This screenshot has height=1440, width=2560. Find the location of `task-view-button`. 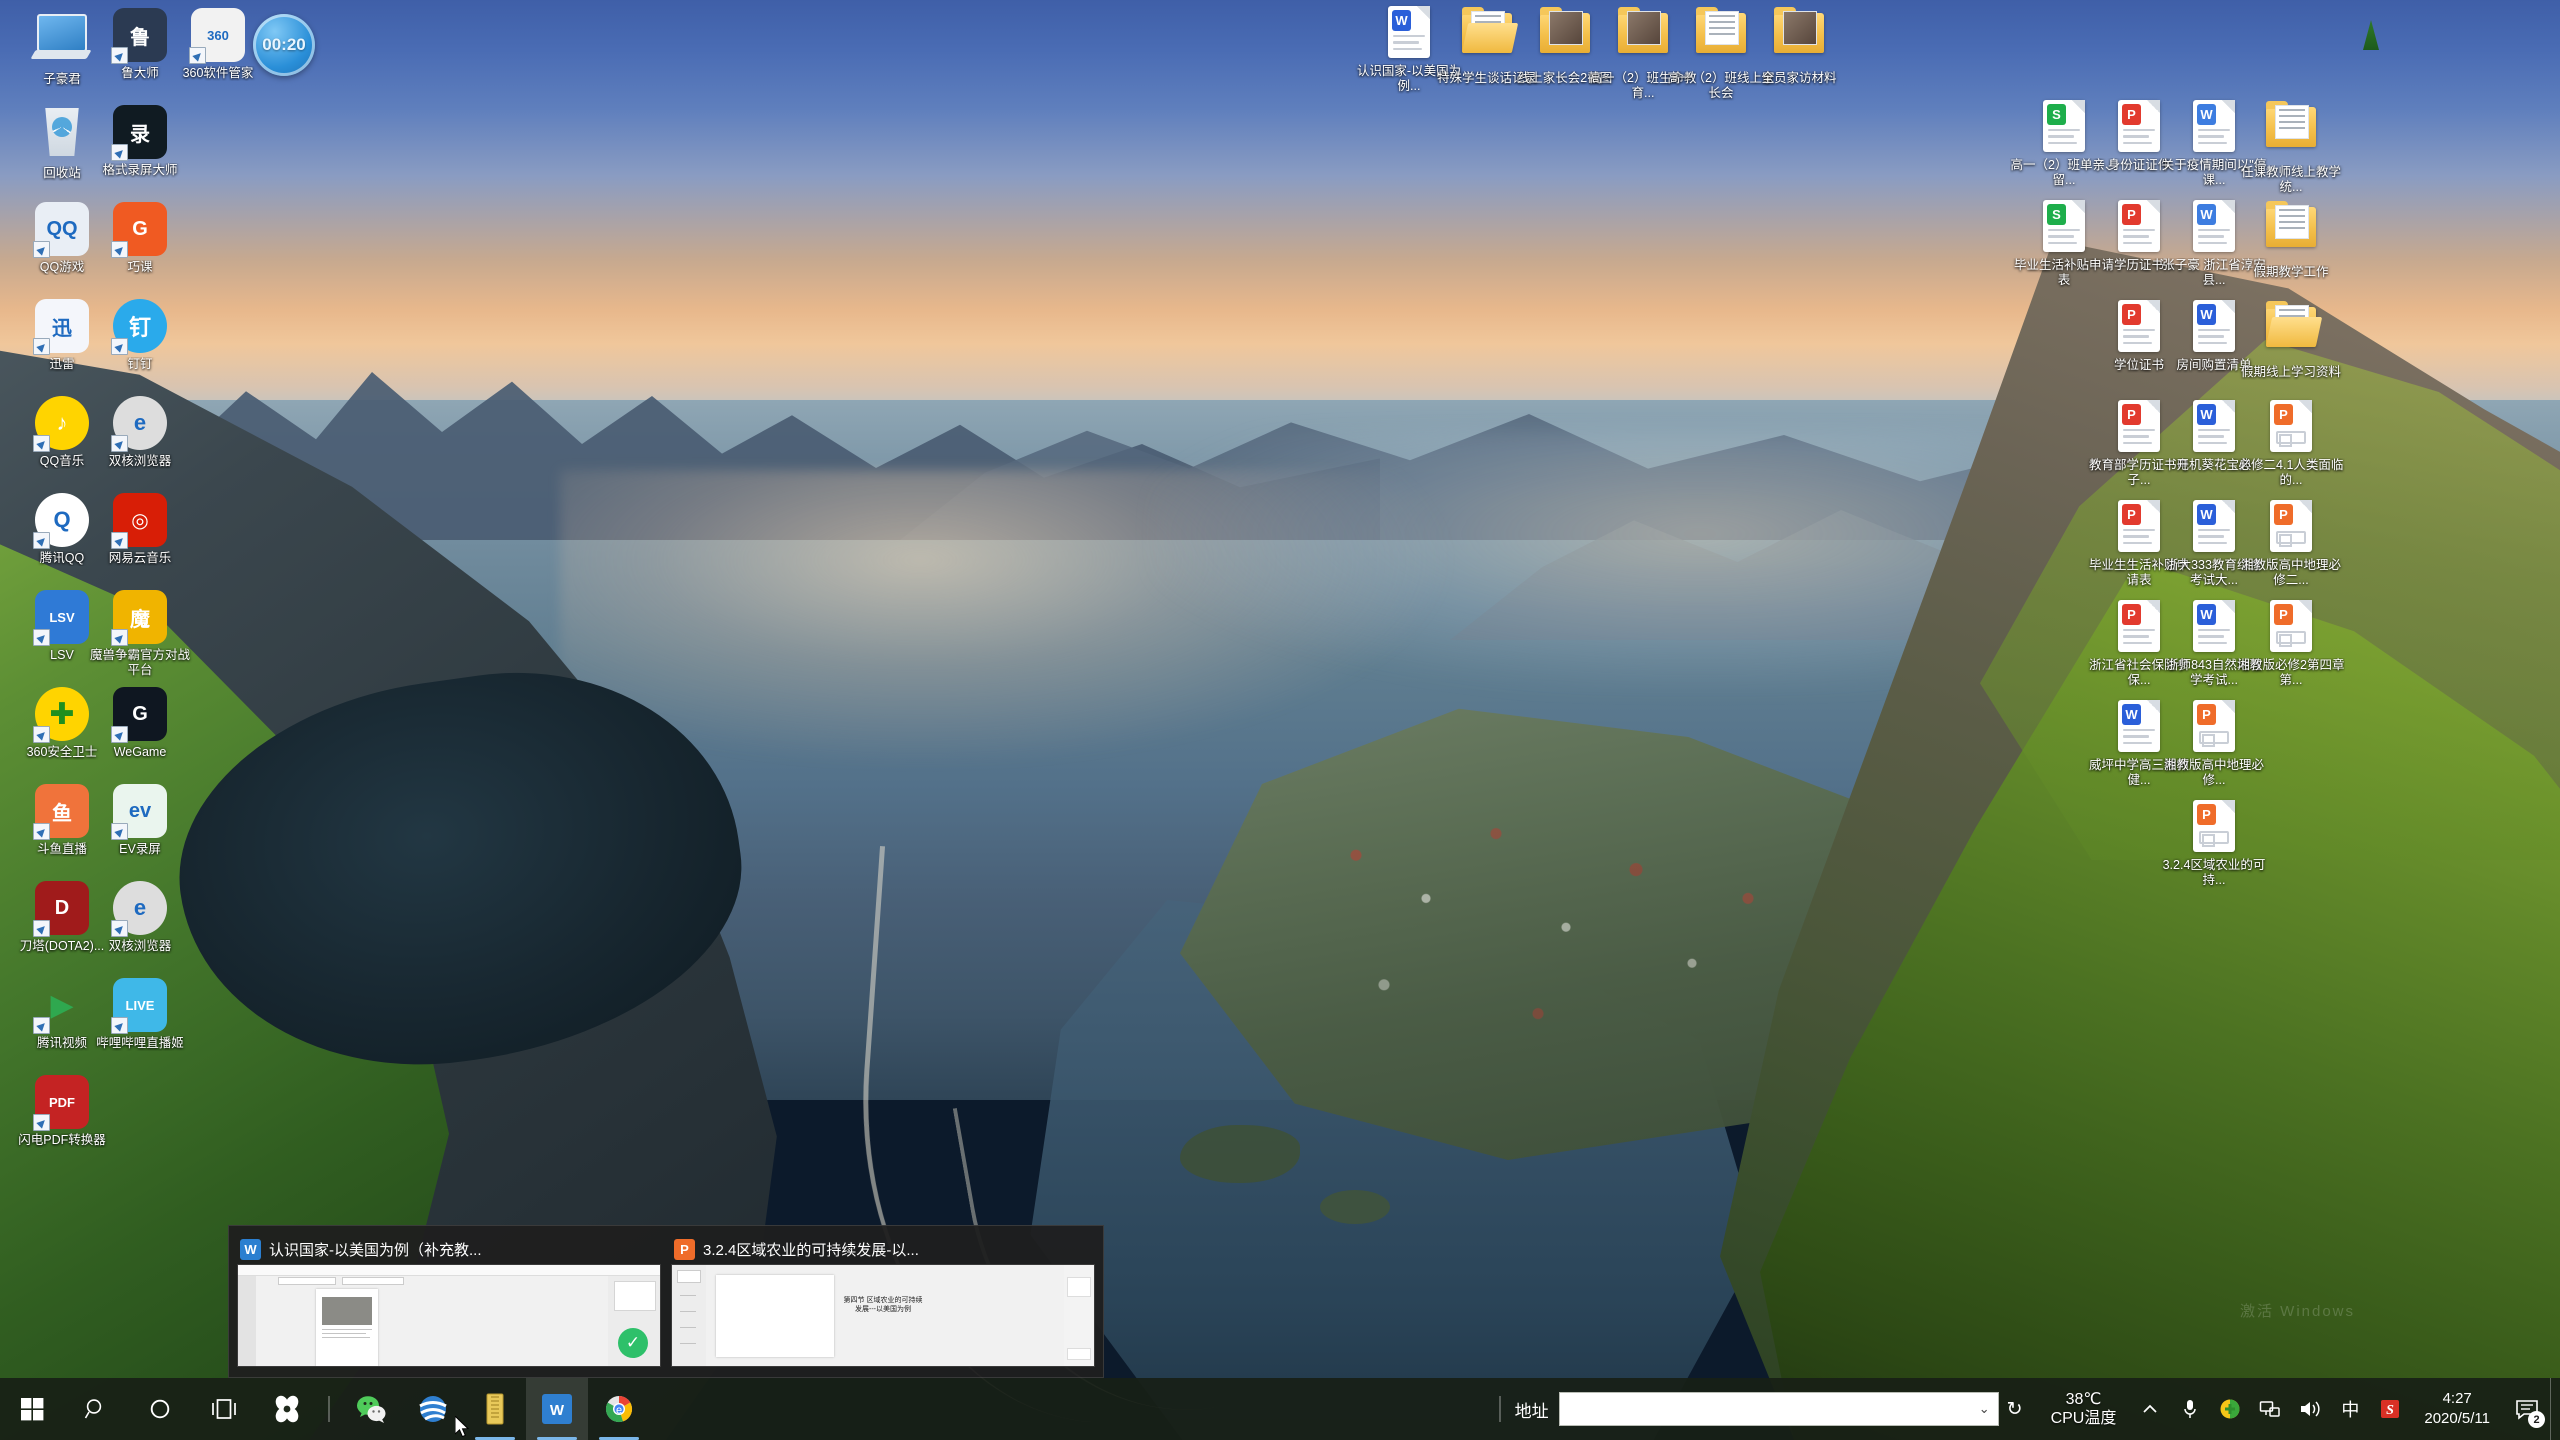

task-view-button is located at coordinates (224, 1409).